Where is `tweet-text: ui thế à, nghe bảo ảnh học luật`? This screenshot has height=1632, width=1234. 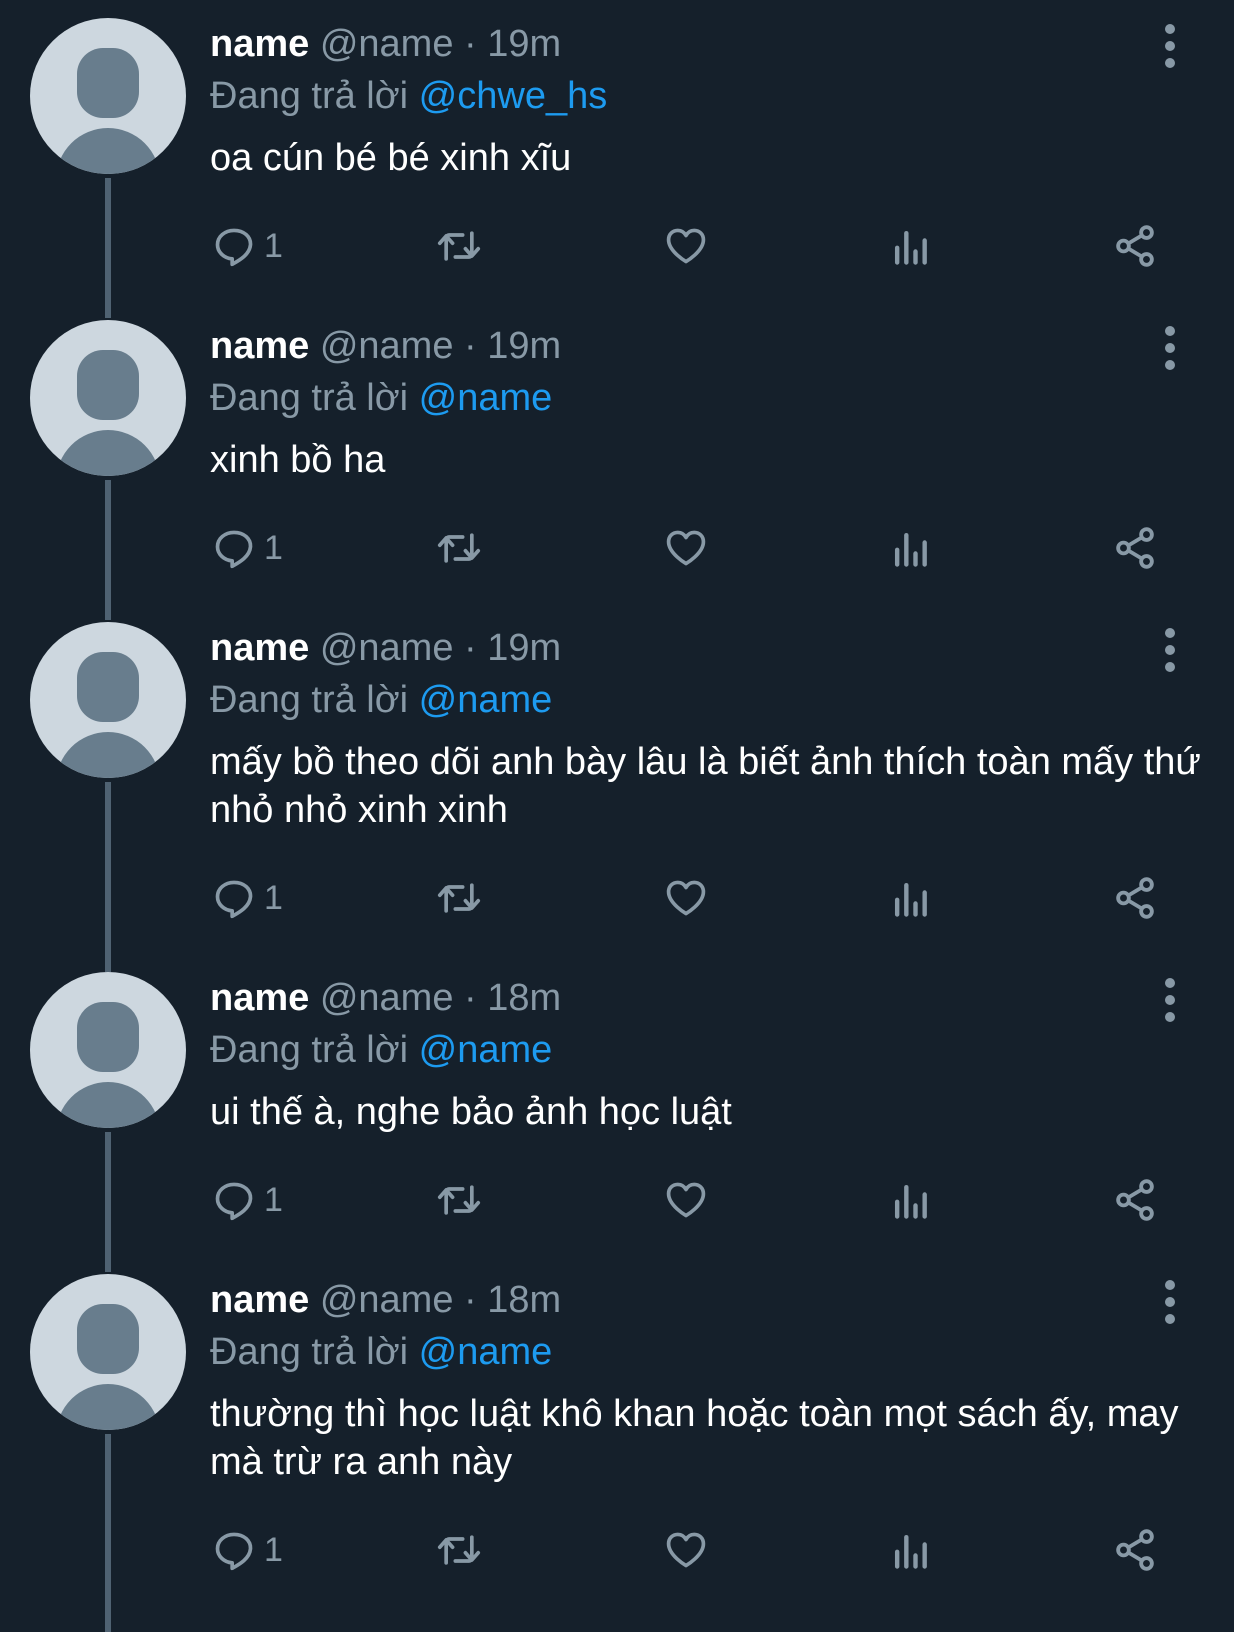 tweet-text: ui thế à, nghe bảo ảnh học luật is located at coordinates (471, 1112).